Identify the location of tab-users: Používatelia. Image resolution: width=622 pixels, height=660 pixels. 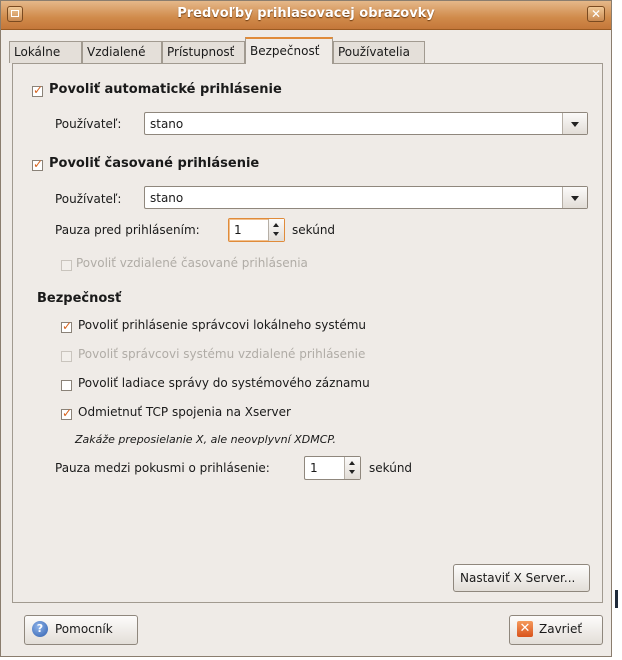
(379, 52).